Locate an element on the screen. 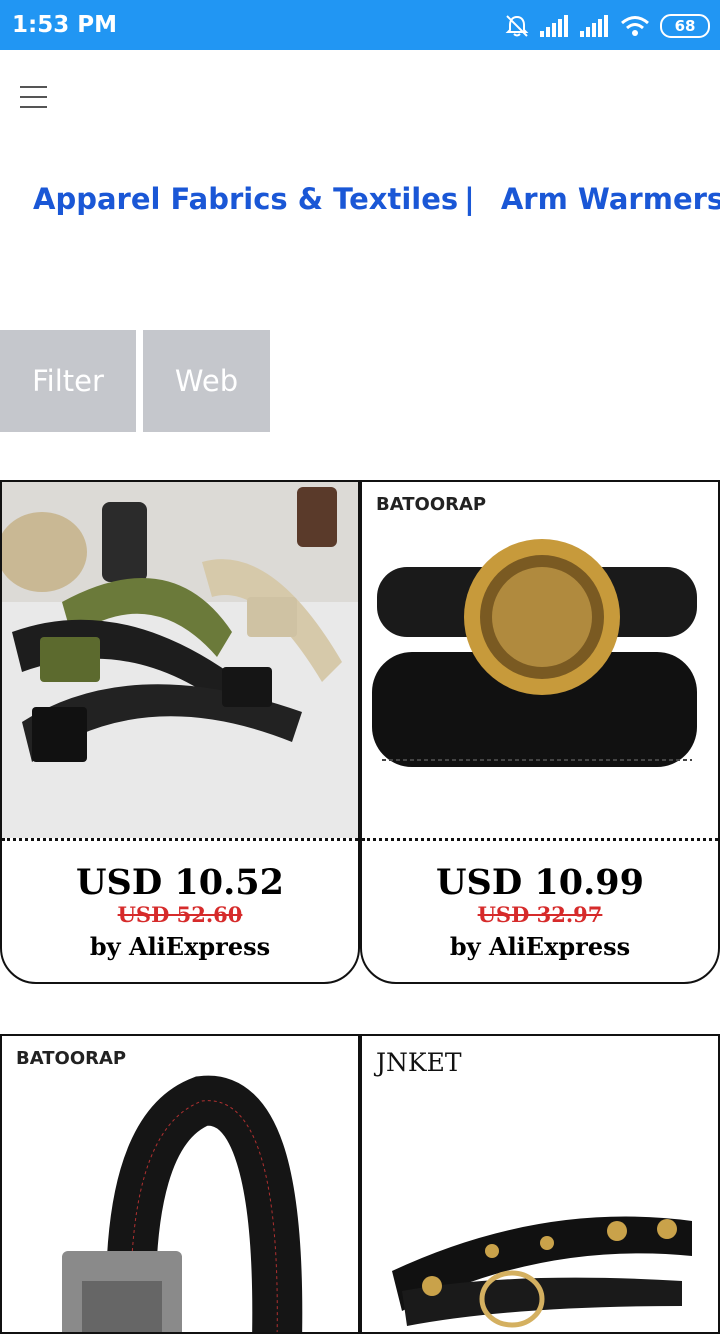  hamburger-icon is located at coordinates (33, 99).